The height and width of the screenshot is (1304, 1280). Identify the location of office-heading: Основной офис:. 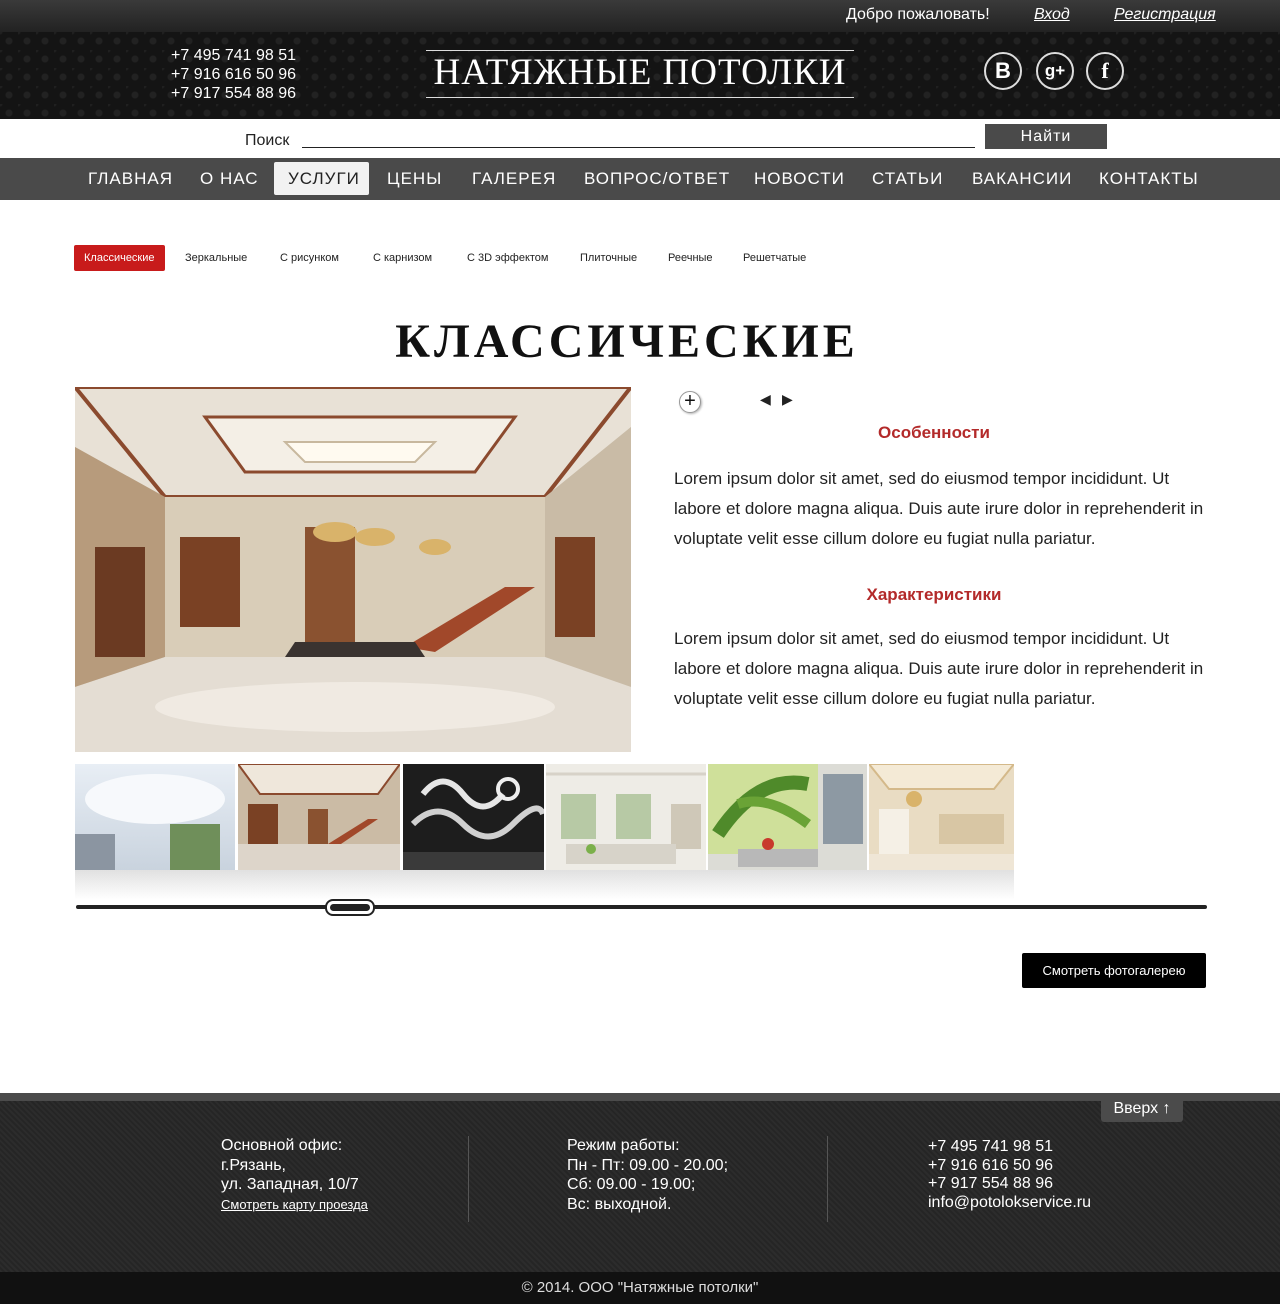
(282, 1145).